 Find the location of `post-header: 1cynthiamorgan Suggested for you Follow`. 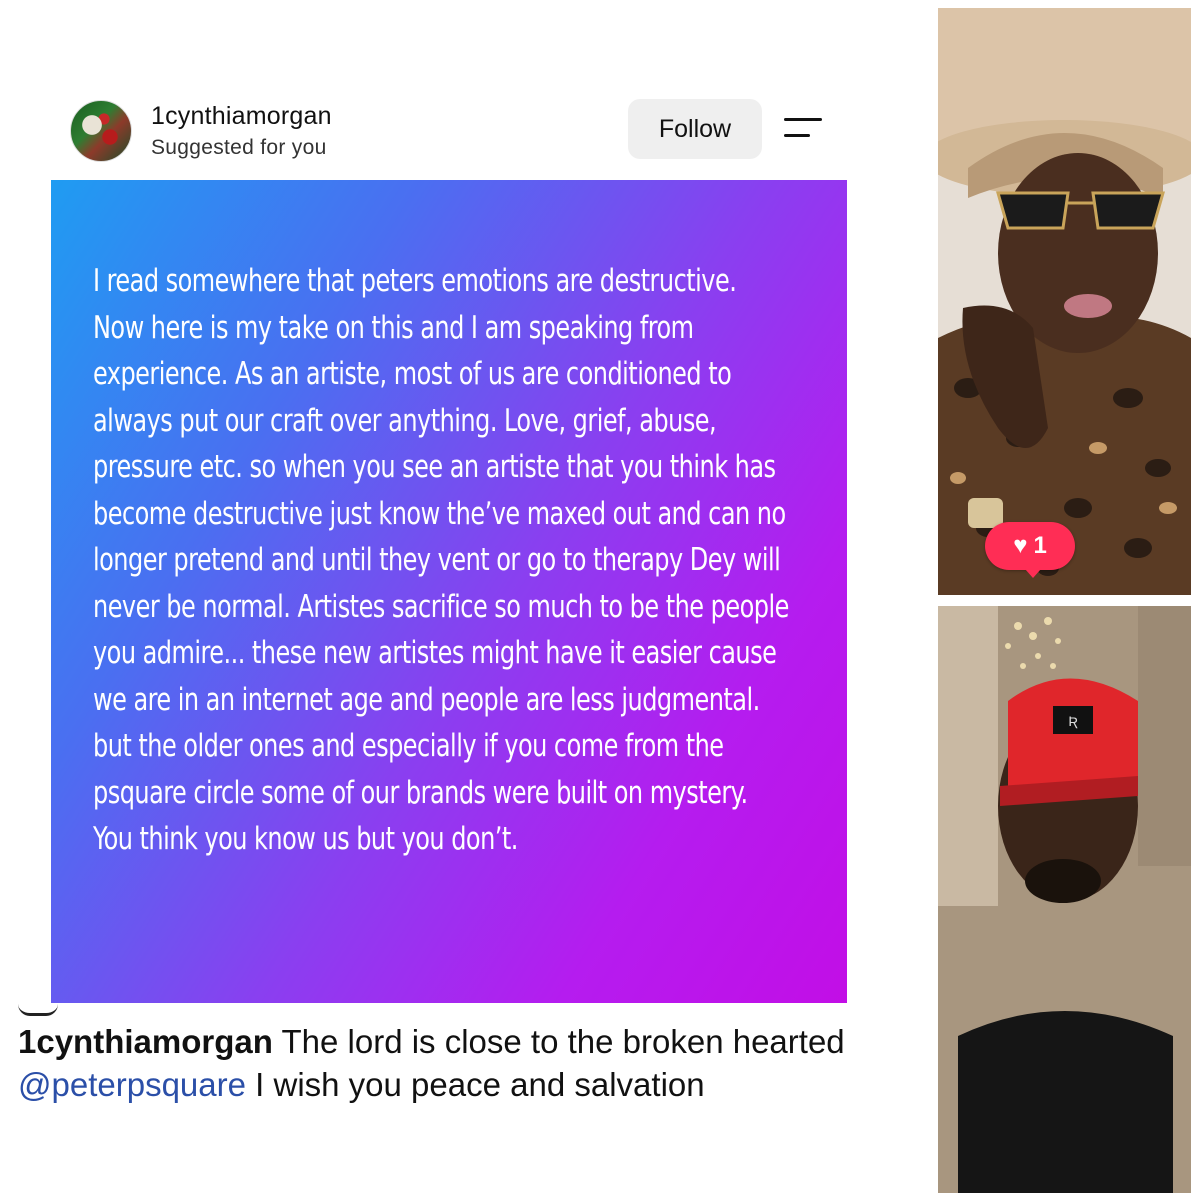

post-header: 1cynthiamorgan Suggested for you Follow is located at coordinates (460, 130).